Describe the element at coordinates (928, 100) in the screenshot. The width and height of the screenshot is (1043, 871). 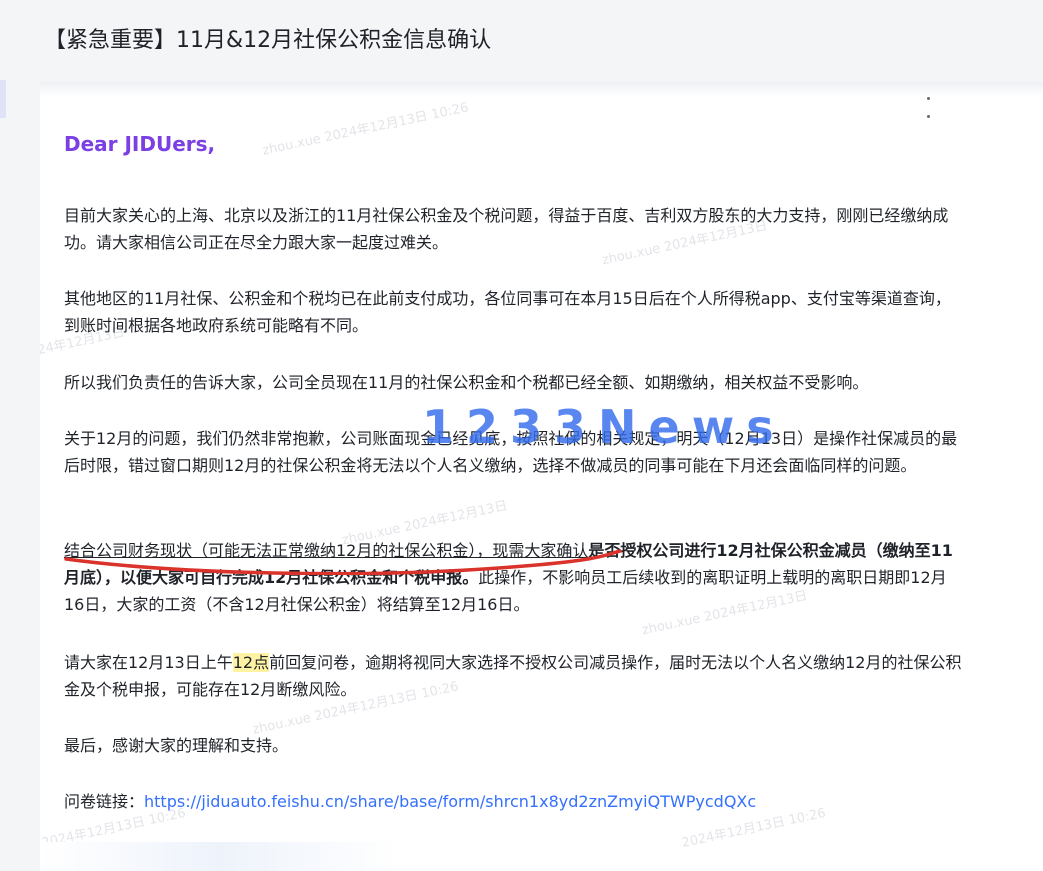
I see `more-vertical-icon` at that location.